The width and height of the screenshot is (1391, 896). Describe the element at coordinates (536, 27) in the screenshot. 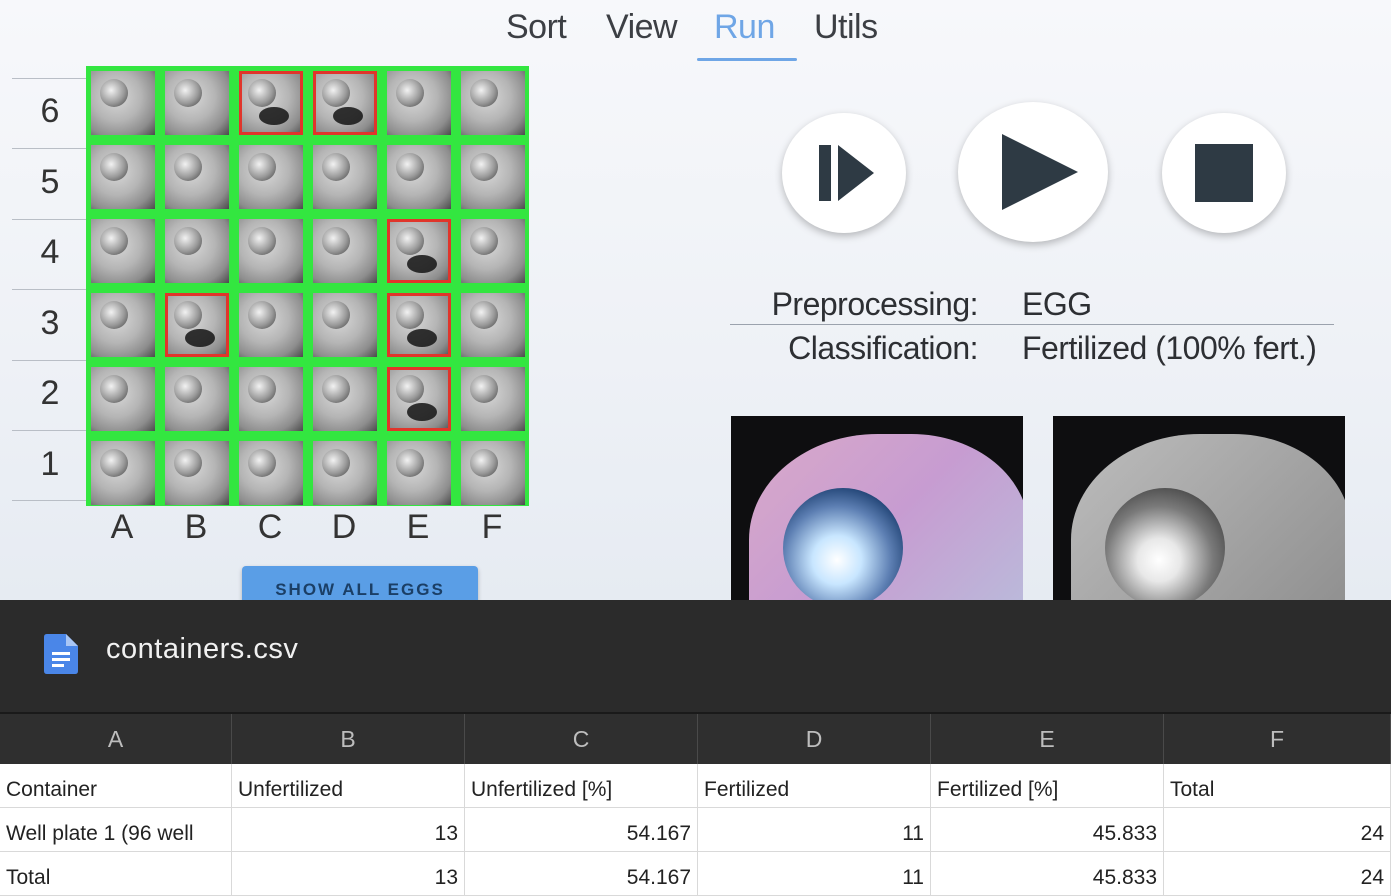

I see `menu-sort: Sort` at that location.